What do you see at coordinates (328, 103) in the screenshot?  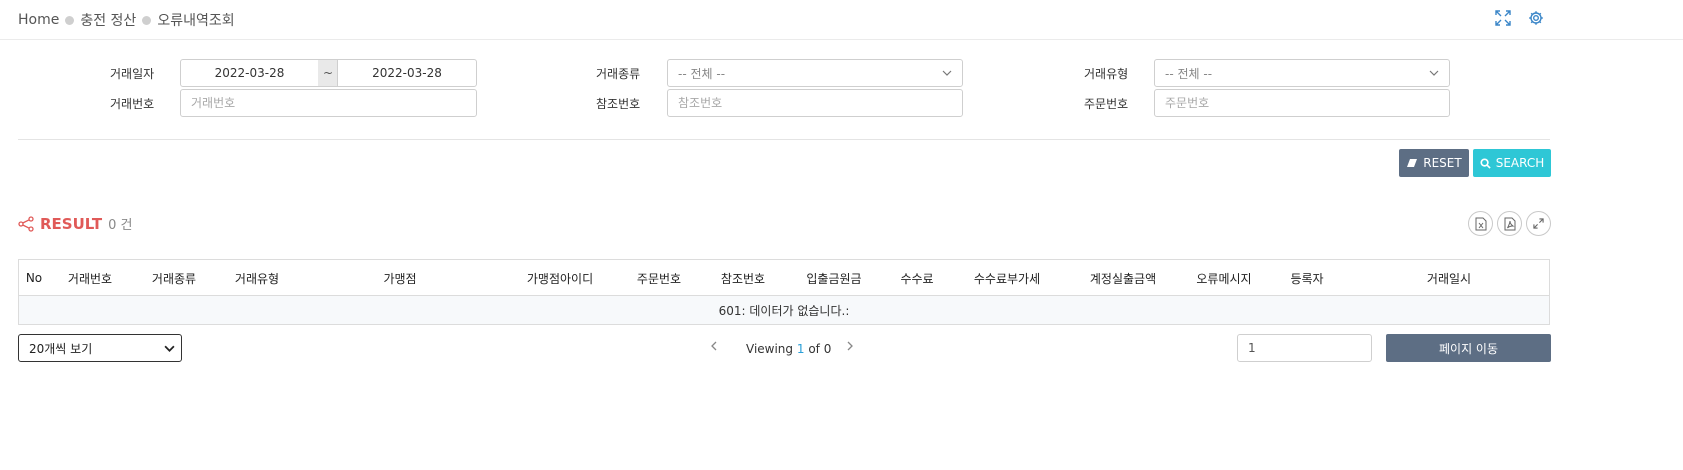 I see `trade-no-input` at bounding box center [328, 103].